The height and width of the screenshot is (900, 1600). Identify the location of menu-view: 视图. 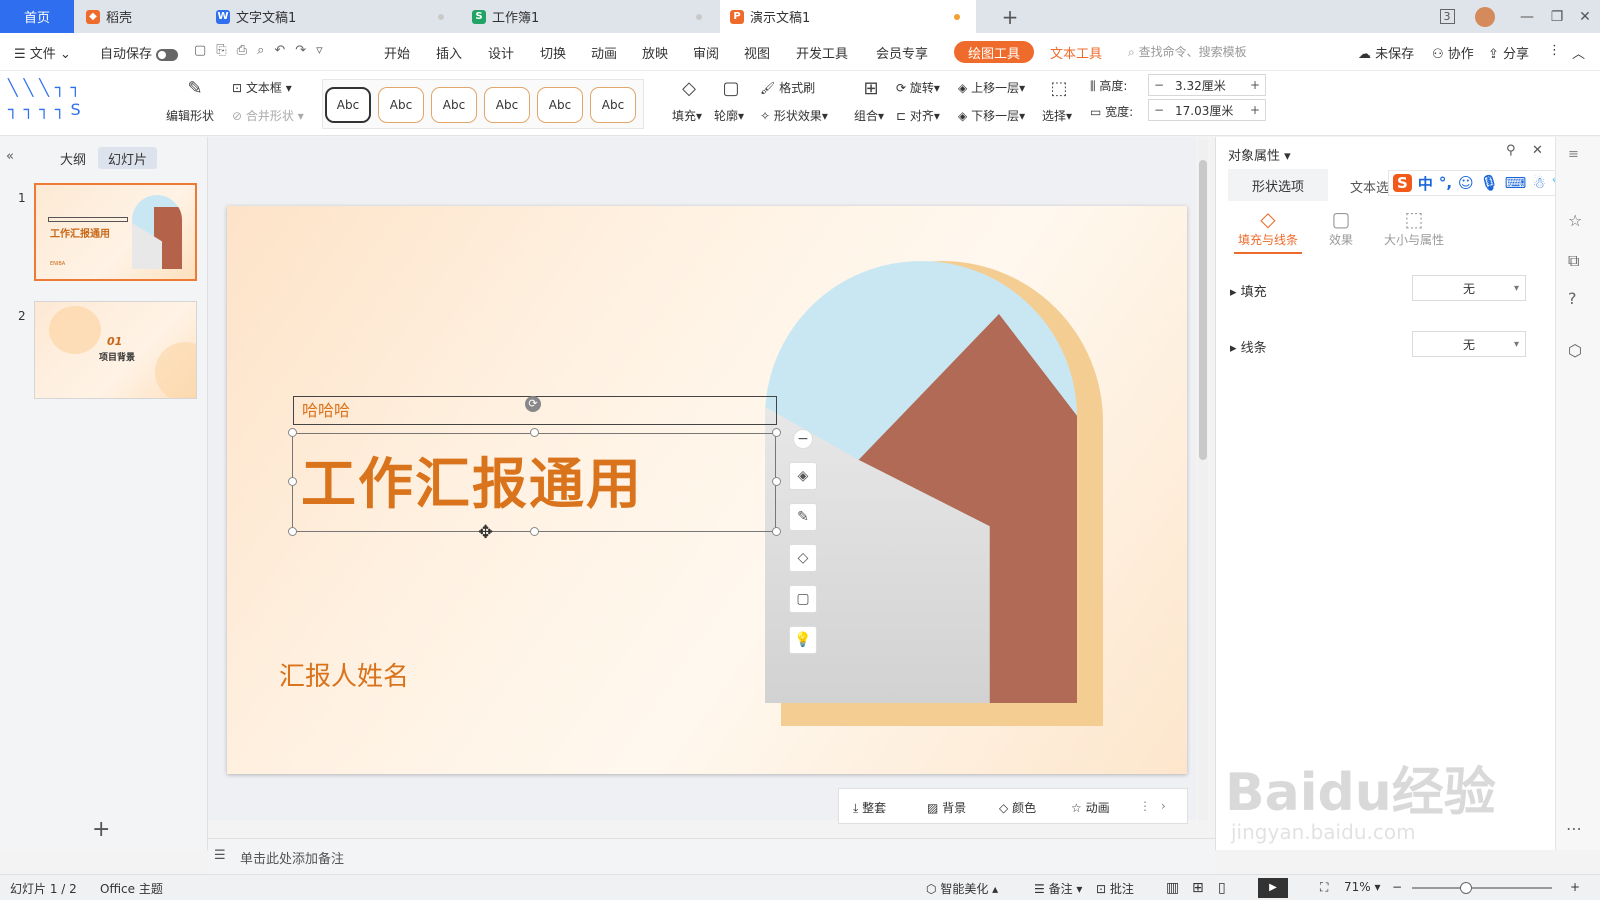
(757, 52).